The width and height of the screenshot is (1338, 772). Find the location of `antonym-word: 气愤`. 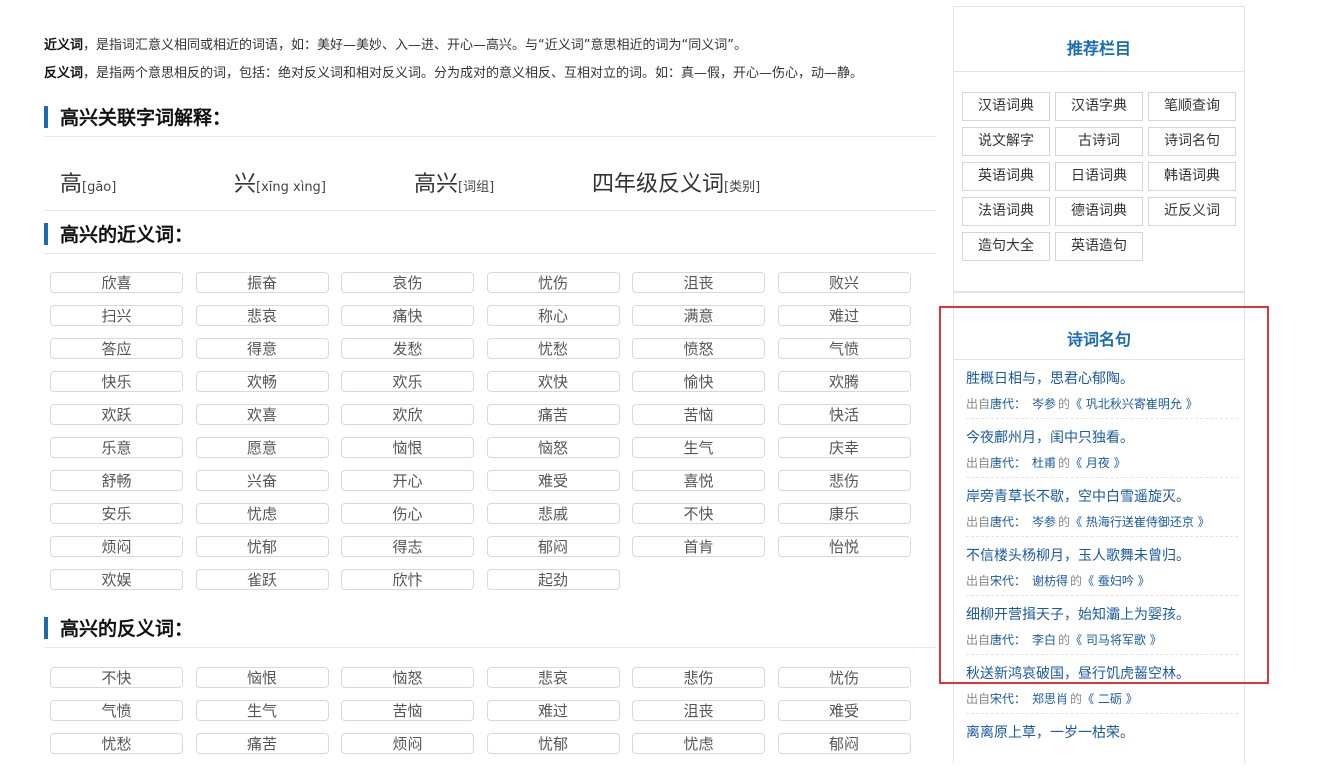

antonym-word: 气愤 is located at coordinates (116, 710).